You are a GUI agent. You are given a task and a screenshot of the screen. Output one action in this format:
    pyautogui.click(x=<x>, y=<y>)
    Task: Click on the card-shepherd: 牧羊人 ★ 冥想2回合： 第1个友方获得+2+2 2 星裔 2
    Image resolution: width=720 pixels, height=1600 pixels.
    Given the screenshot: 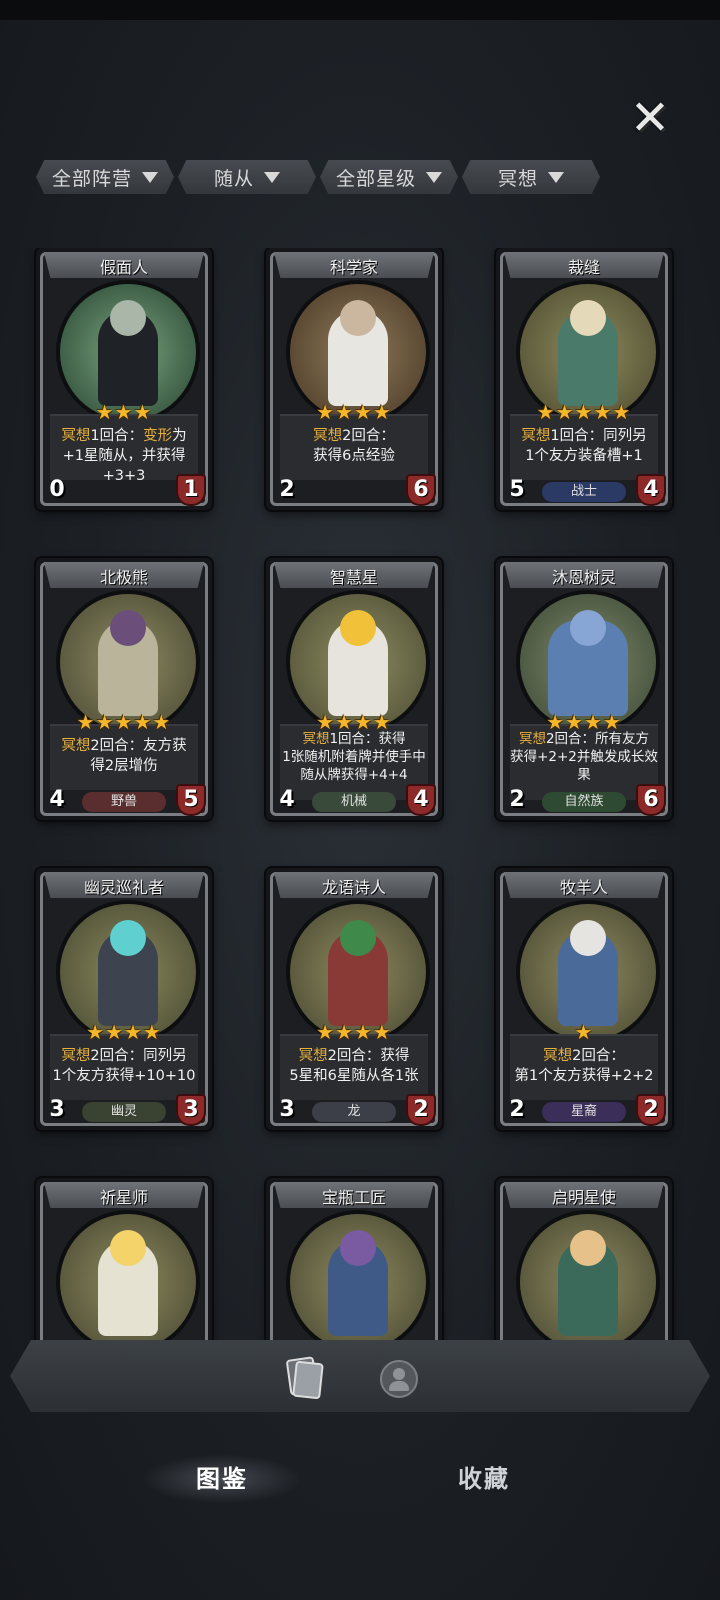 What is the action you would take?
    pyautogui.click(x=584, y=999)
    